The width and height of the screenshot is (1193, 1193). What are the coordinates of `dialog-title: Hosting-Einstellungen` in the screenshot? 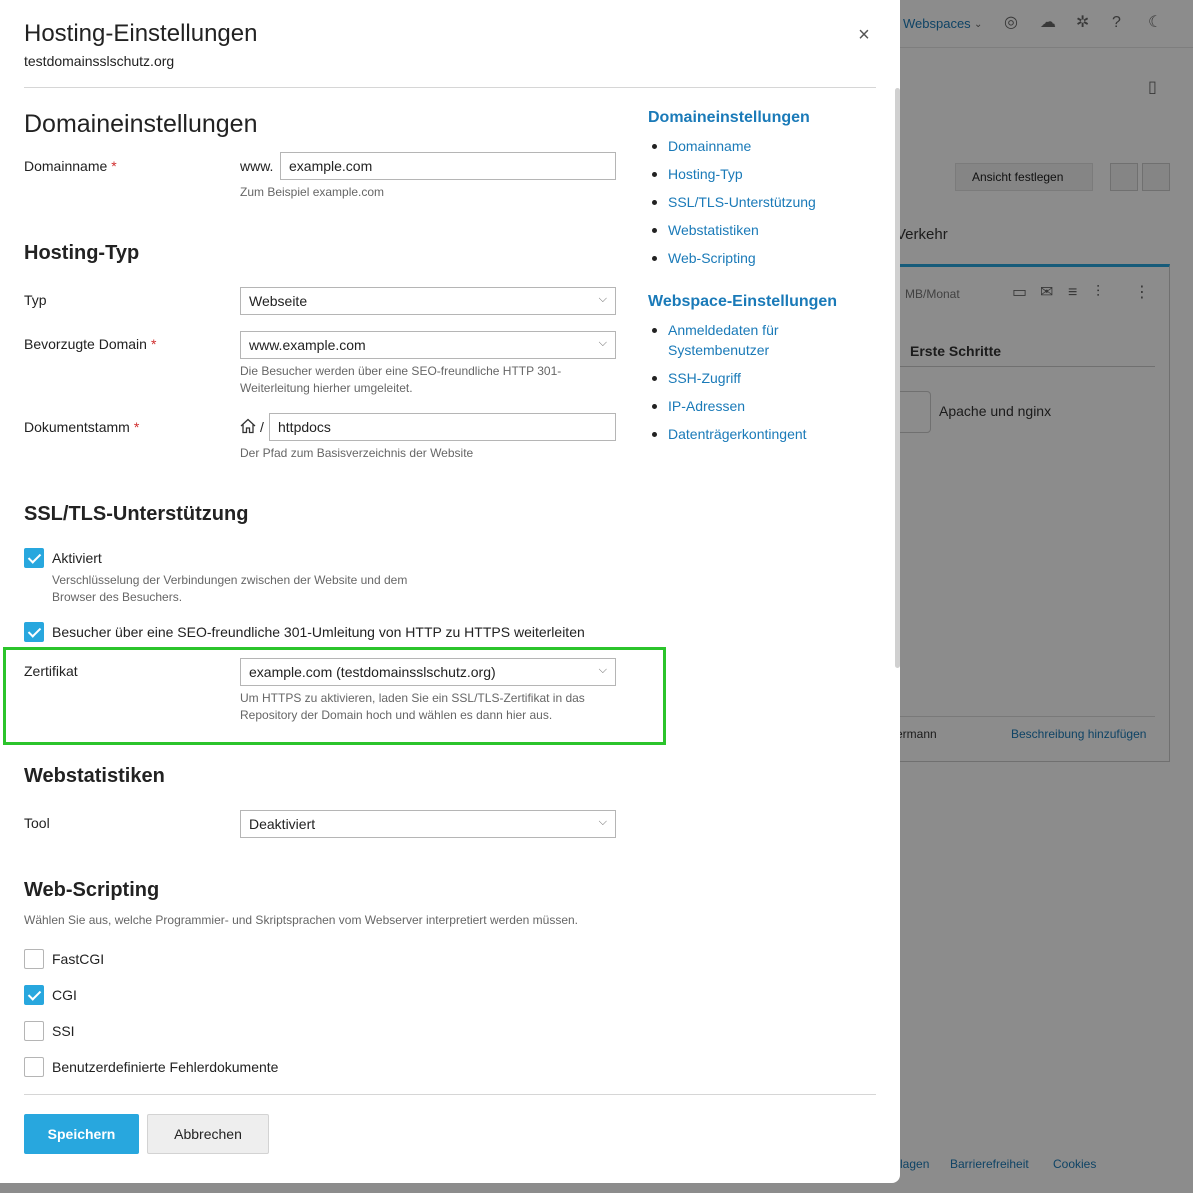 It's located at (141, 33).